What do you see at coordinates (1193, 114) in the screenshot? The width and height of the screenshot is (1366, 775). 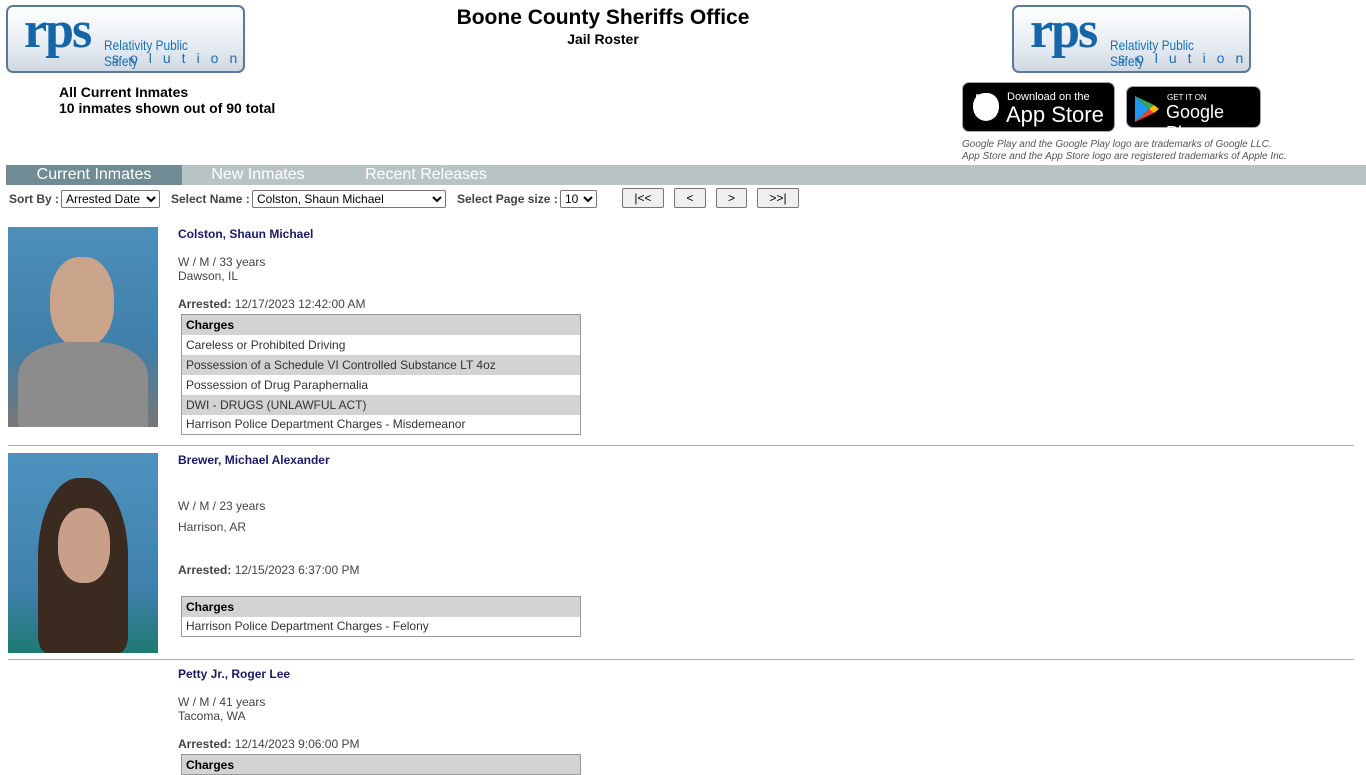 I see `google-play-button: GET IT ON Google Play` at bounding box center [1193, 114].